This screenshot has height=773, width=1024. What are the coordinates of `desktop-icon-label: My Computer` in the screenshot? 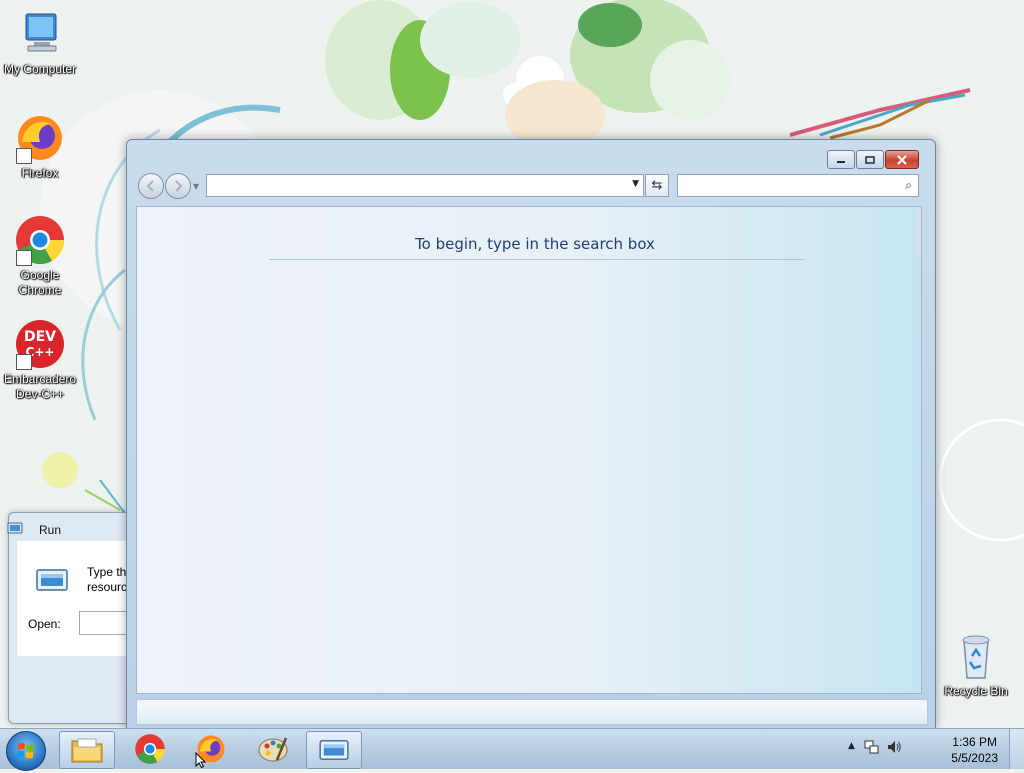 It's located at (40, 69).